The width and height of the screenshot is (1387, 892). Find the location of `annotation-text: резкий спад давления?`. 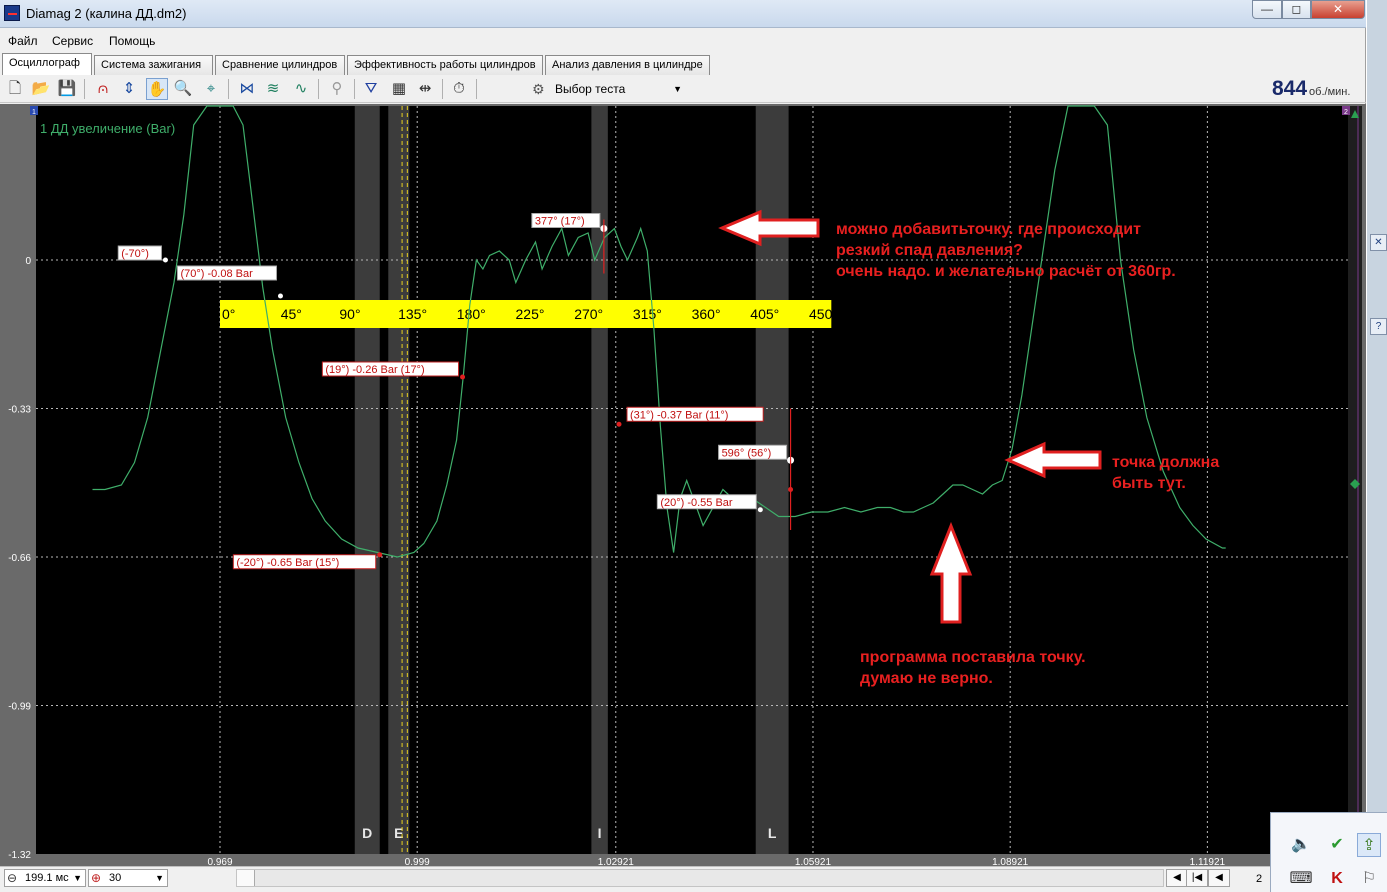

annotation-text: резкий спад давления? is located at coordinates (929, 250).